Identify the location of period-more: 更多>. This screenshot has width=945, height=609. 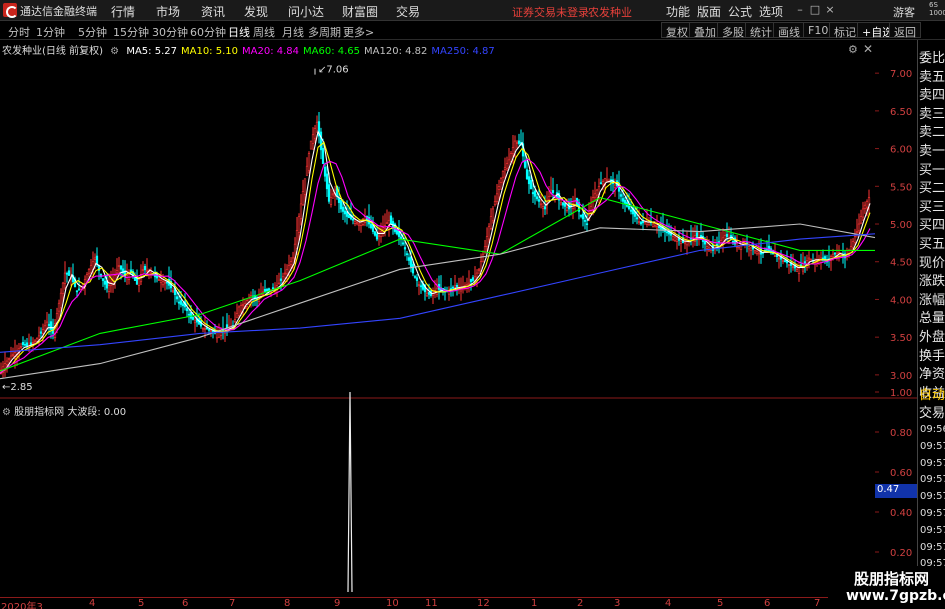
(358, 32).